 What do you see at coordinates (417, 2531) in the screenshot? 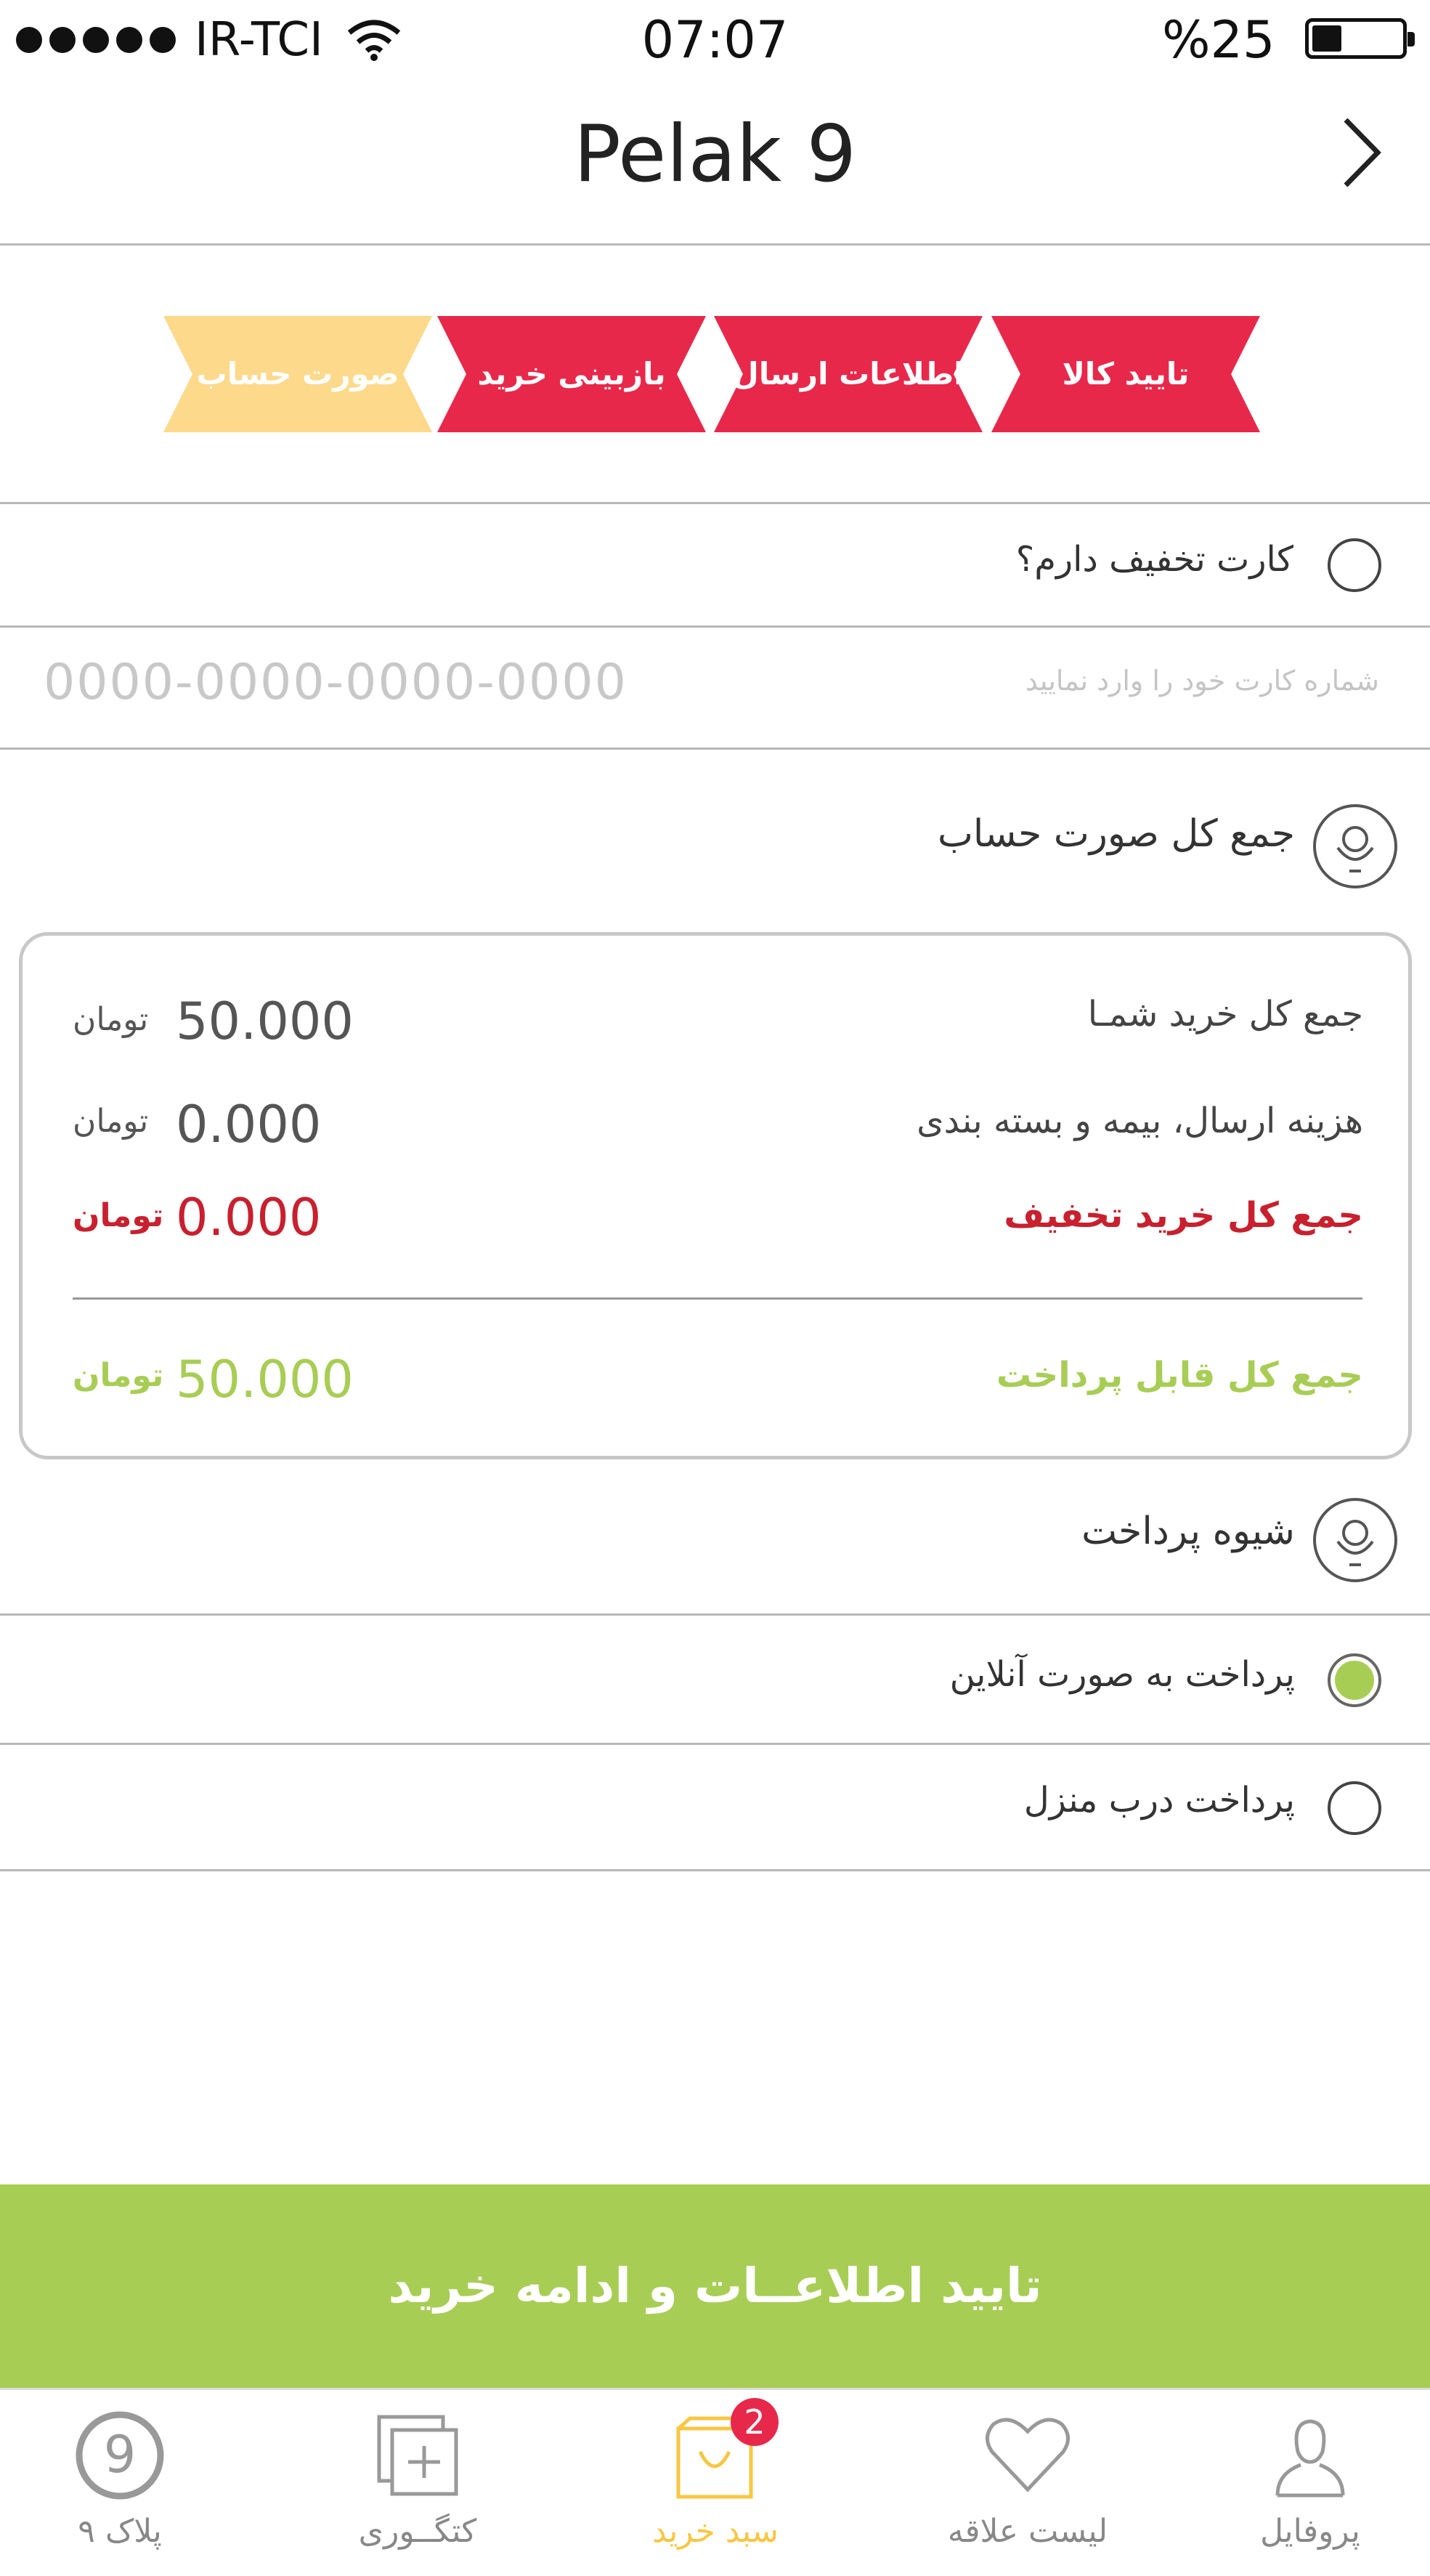
I see `tab-label: کتگــوری` at bounding box center [417, 2531].